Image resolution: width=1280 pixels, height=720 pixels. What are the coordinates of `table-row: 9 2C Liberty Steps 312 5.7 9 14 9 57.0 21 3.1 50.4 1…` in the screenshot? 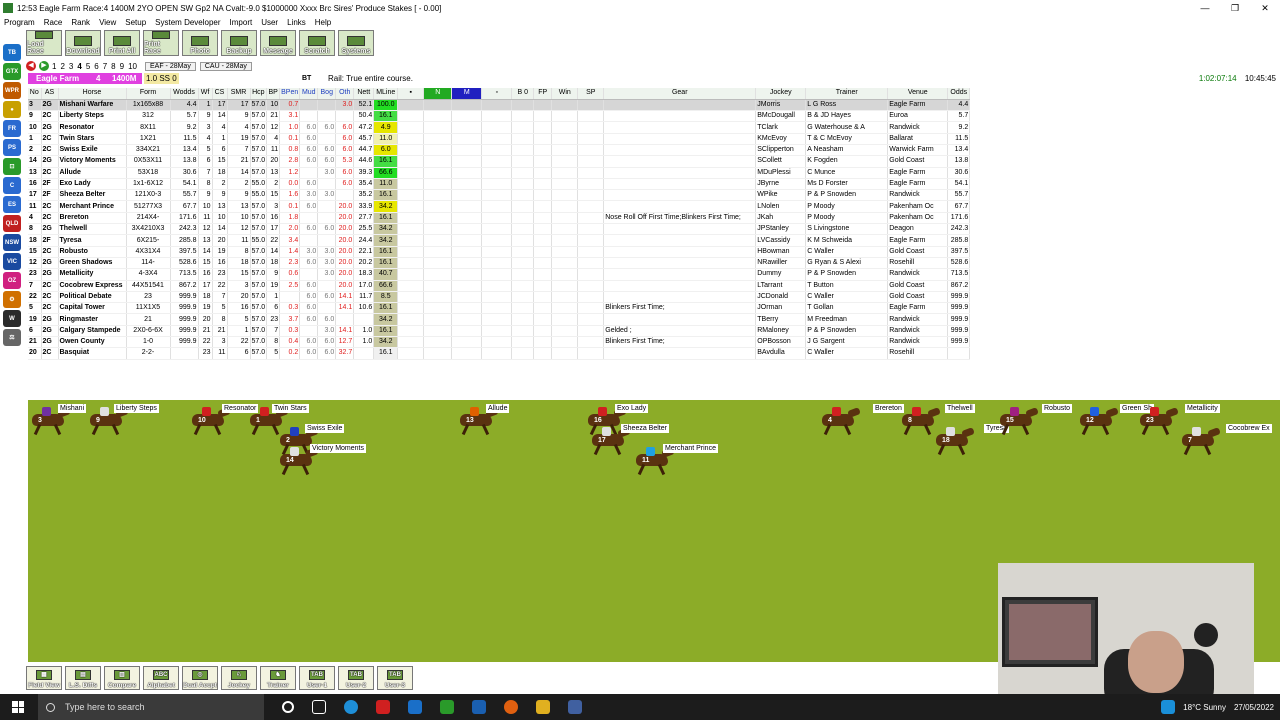 It's located at (499, 116).